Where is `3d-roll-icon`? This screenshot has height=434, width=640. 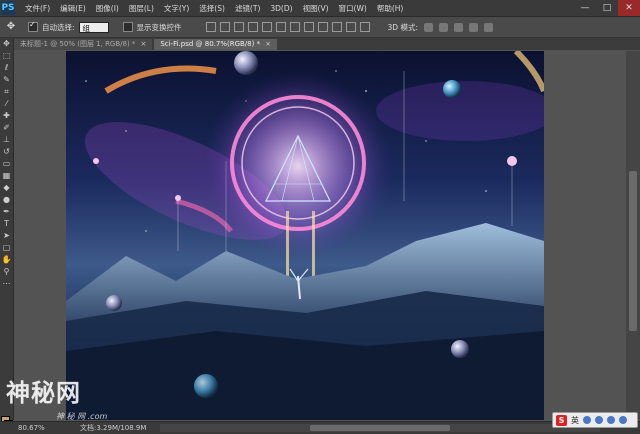 3d-roll-icon is located at coordinates (443, 27).